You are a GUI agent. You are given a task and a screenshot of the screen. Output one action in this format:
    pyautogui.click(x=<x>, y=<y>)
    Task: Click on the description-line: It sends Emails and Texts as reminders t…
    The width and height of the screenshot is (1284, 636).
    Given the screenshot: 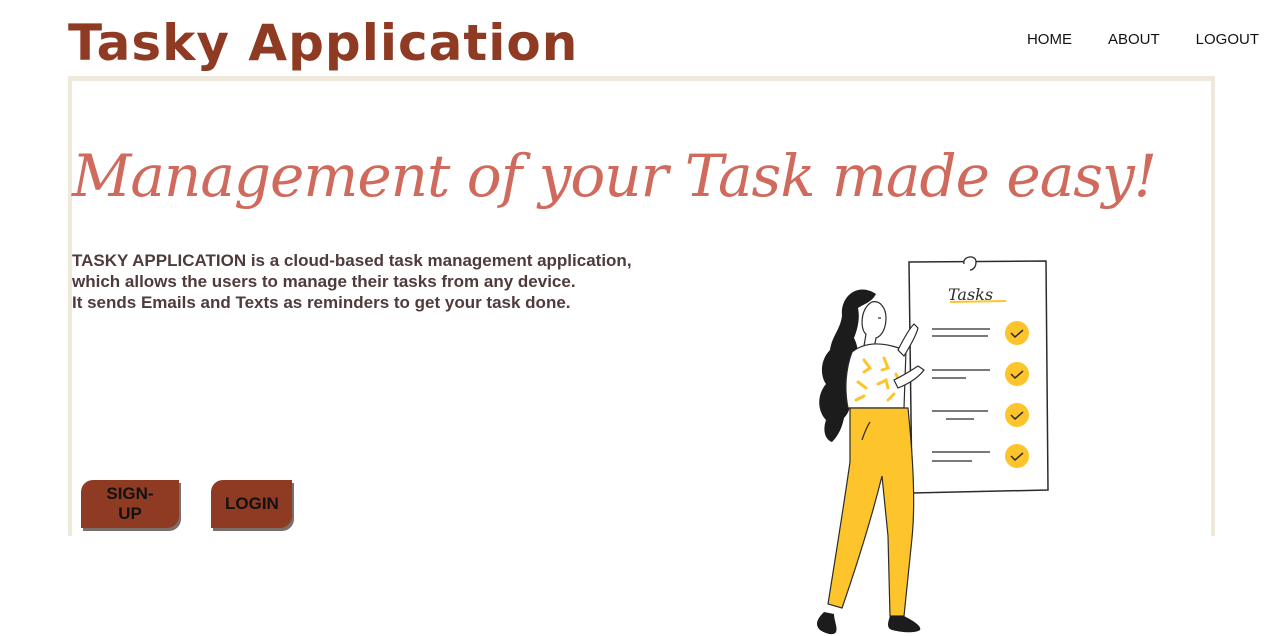 What is the action you would take?
    pyautogui.click(x=321, y=302)
    